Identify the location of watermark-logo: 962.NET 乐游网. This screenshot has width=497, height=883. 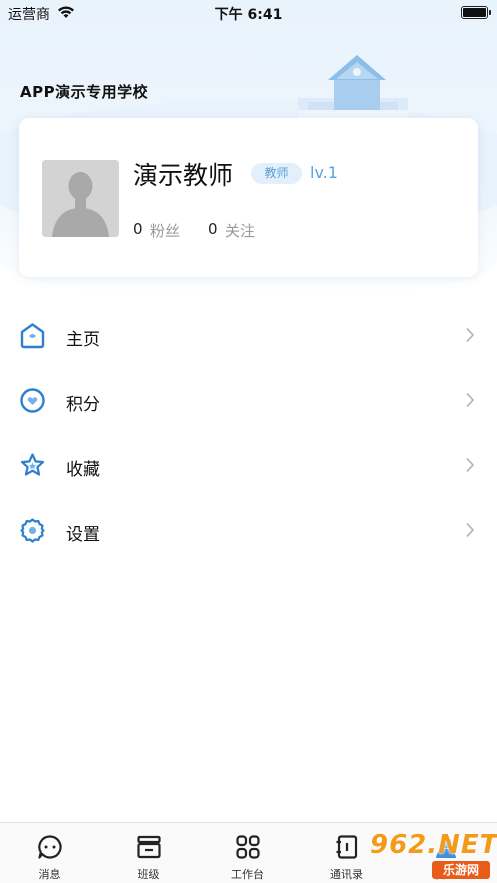
(428, 855).